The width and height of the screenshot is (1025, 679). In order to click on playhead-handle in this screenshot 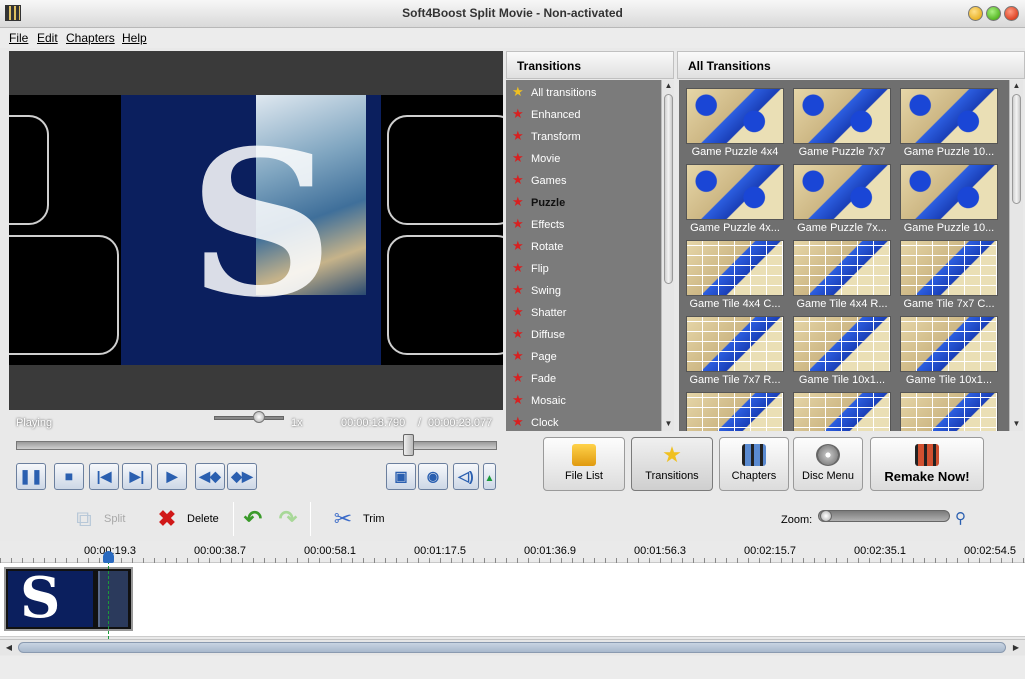, I will do `click(108, 557)`.